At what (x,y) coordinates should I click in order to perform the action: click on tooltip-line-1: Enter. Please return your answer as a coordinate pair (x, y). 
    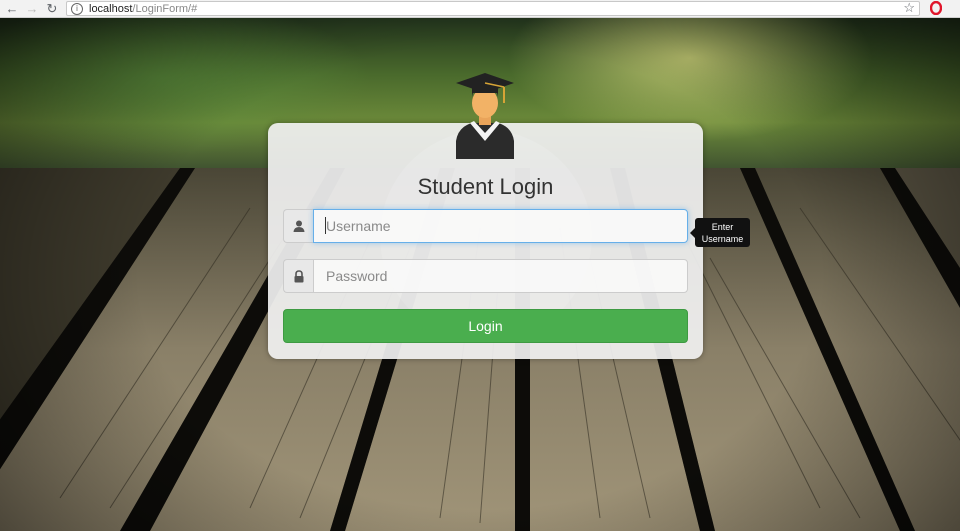
    Looking at the image, I should click on (722, 226).